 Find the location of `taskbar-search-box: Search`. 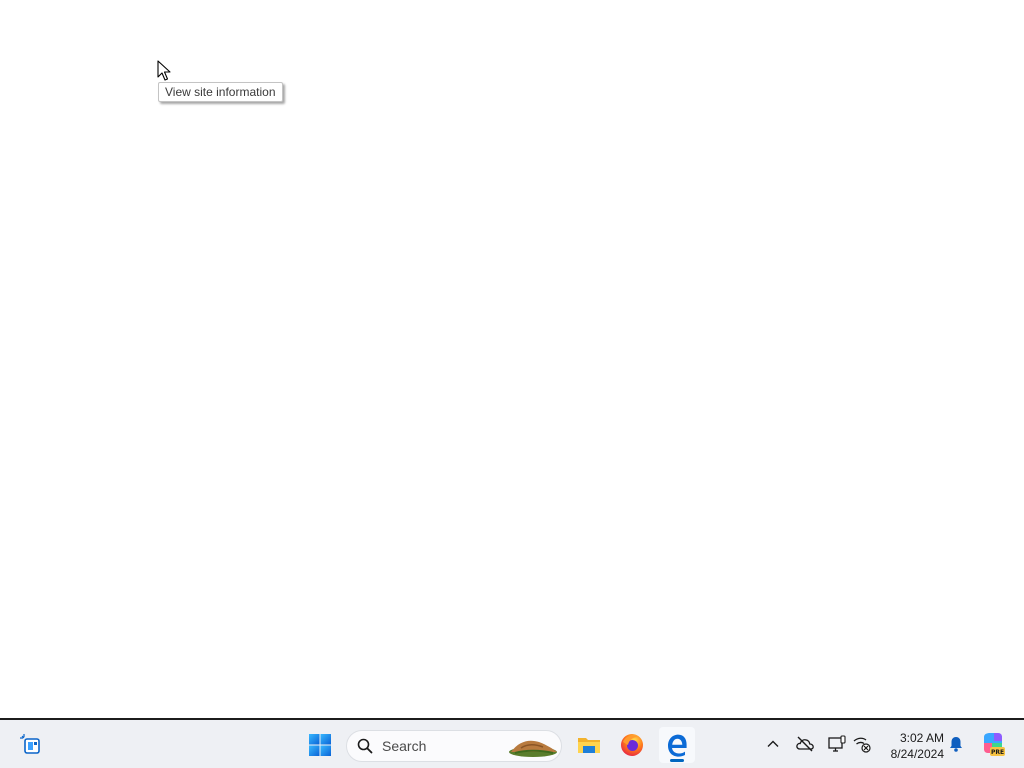

taskbar-search-box: Search is located at coordinates (454, 746).